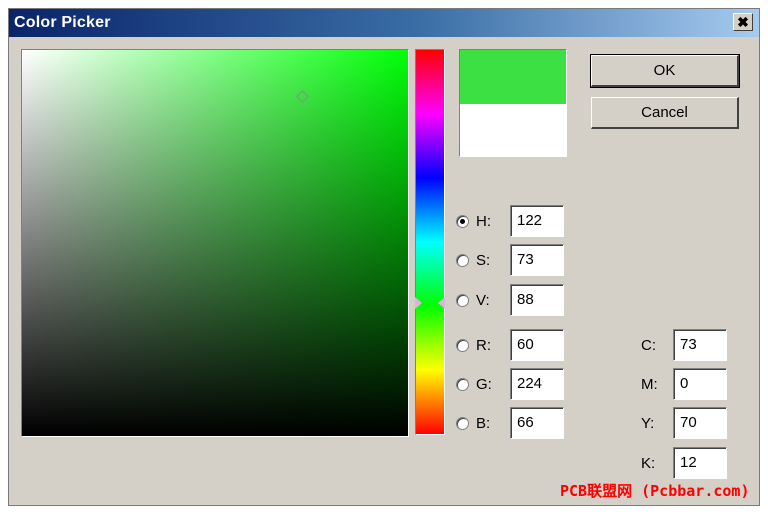 The image size is (768, 514). I want to click on close-button: ✖, so click(743, 22).